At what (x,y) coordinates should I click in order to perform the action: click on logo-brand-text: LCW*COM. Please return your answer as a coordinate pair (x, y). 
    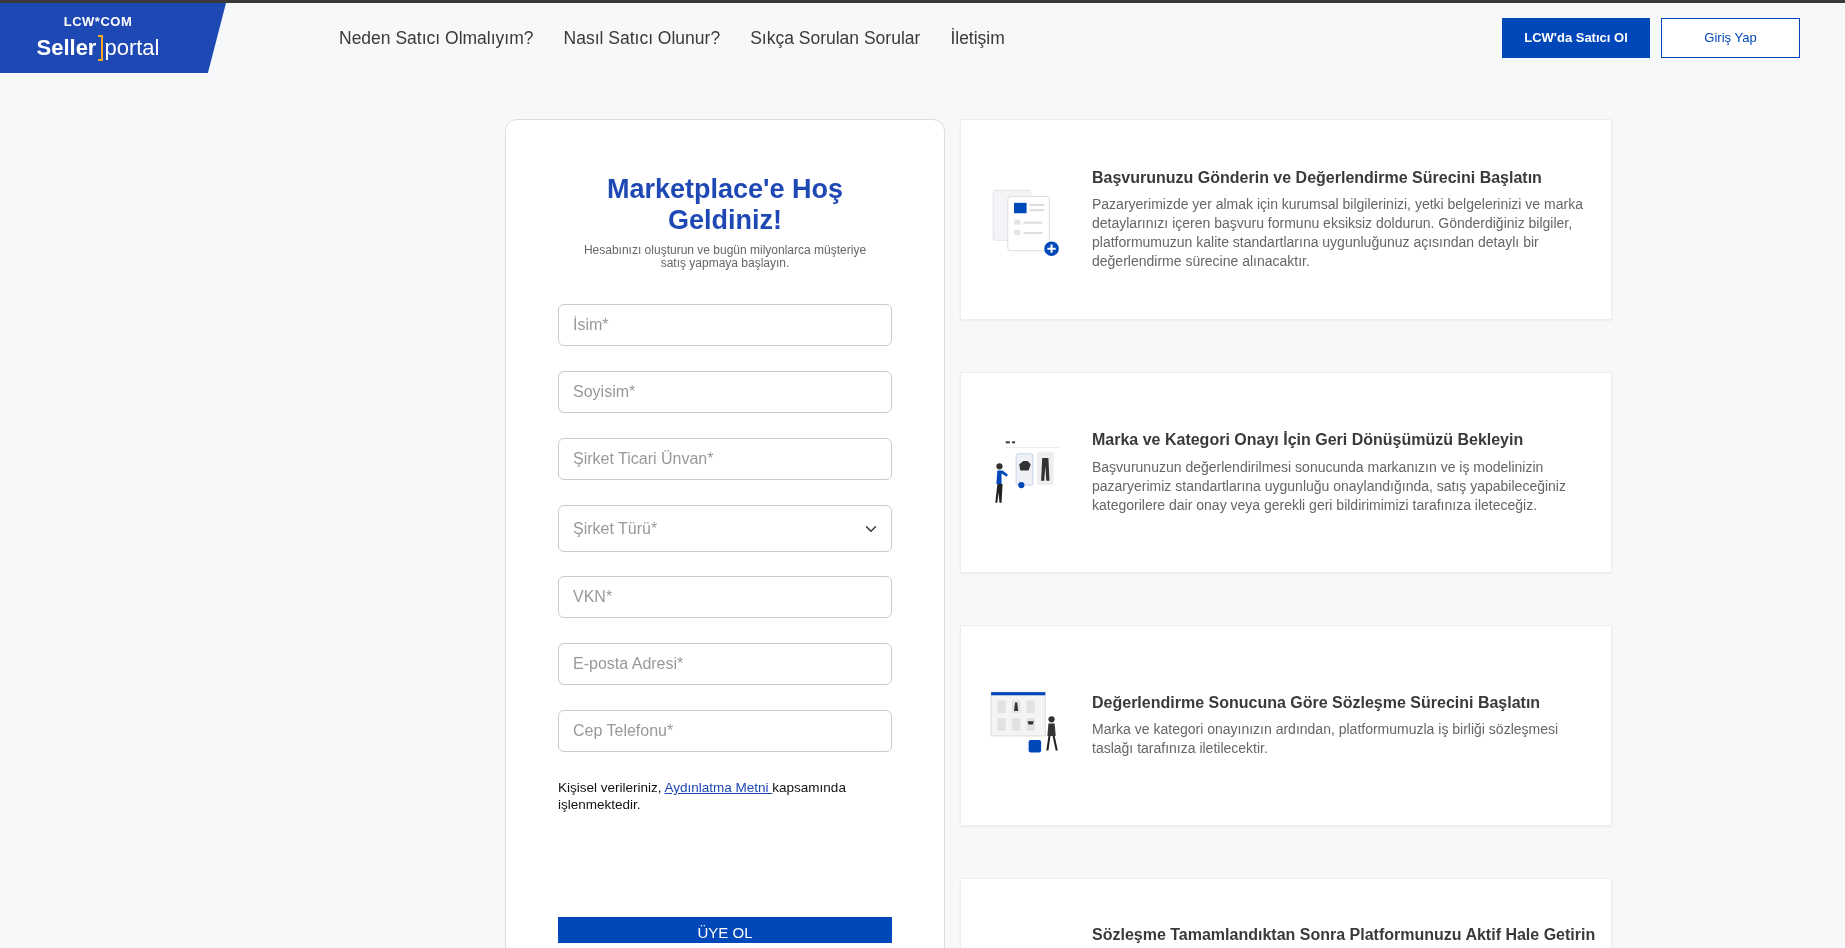
    Looking at the image, I should click on (98, 21).